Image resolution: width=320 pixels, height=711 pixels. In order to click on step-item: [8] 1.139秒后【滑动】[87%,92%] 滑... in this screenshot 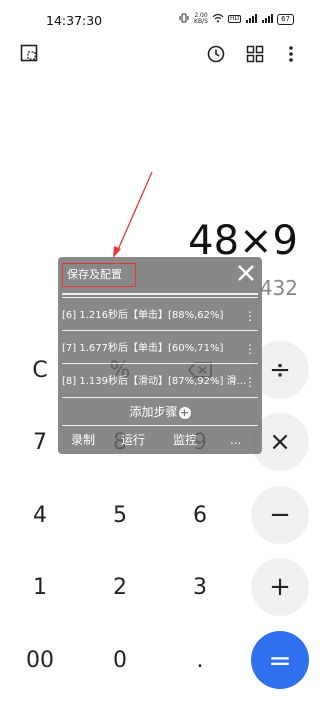, I will do `click(155, 382)`.